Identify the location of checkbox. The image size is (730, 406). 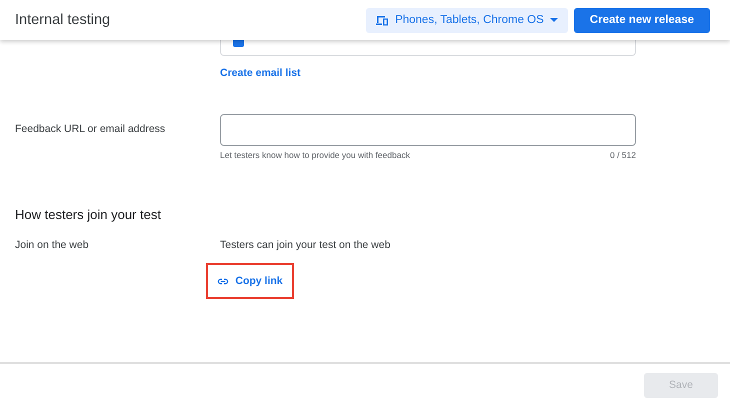
(238, 43).